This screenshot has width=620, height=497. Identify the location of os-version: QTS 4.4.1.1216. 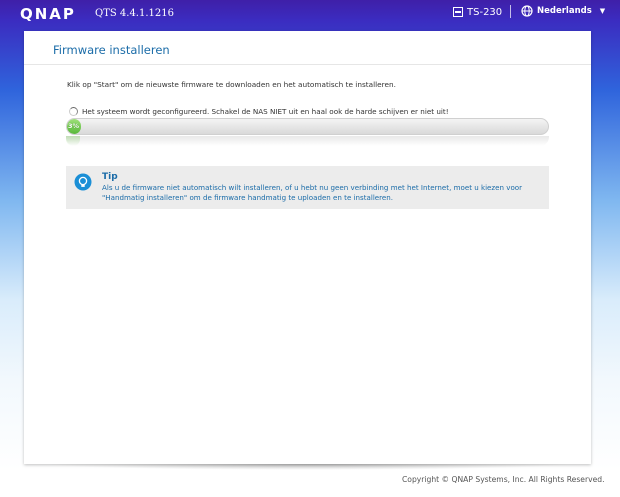
(134, 13).